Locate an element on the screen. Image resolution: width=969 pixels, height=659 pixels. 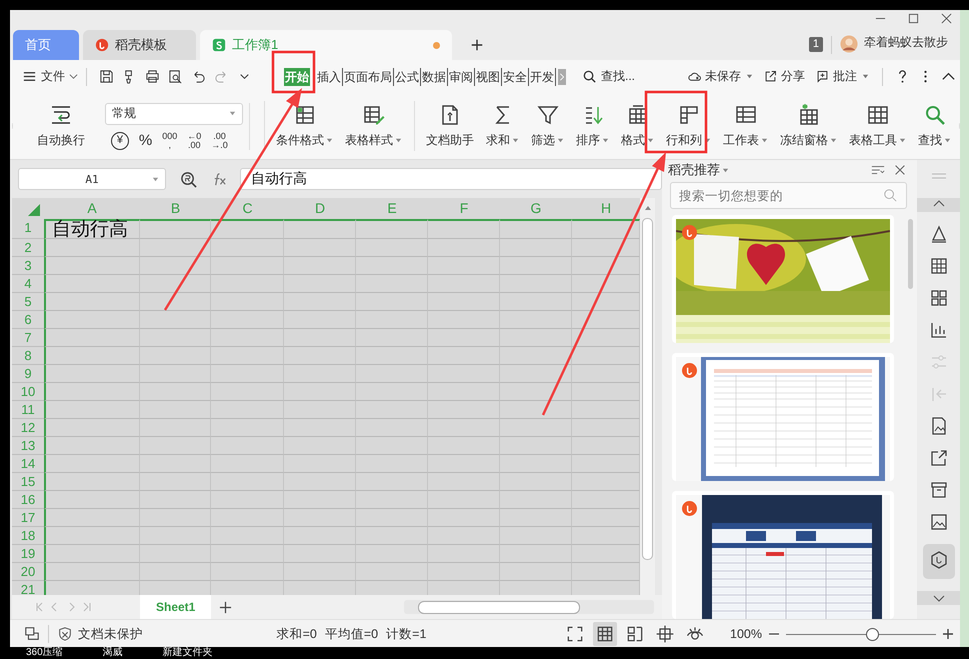
ribbon-tab: 页面布局 is located at coordinates (368, 77).